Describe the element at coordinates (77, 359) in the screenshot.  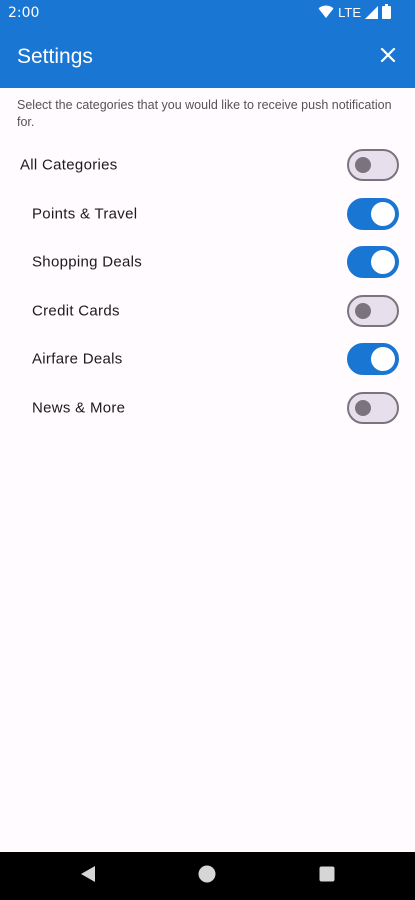
I see `category-label: Airfare Deals` at that location.